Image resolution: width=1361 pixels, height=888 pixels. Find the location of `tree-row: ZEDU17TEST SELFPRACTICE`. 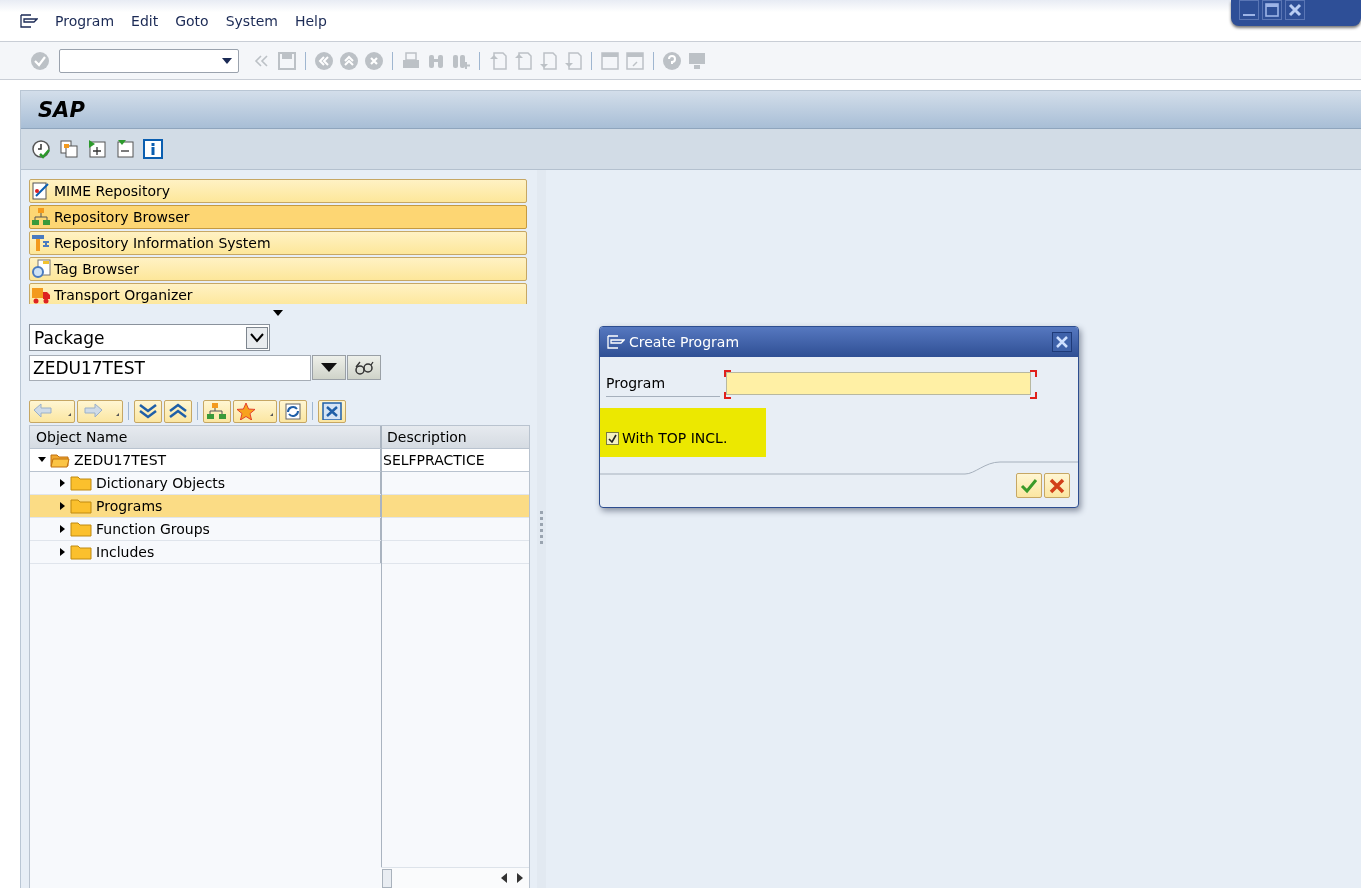

tree-row: ZEDU17TEST SELFPRACTICE is located at coordinates (279, 460).